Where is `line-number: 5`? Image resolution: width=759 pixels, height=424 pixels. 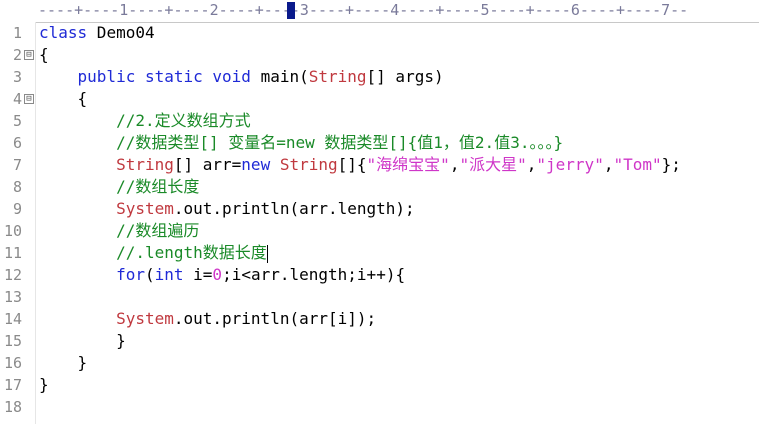
line-number: 5 is located at coordinates (17, 121).